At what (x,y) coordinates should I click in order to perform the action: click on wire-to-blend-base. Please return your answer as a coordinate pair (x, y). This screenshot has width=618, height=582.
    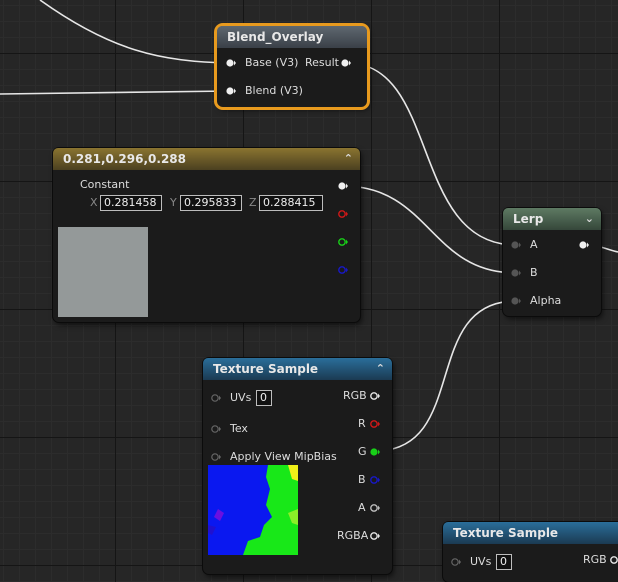
    Looking at the image, I should click on (135, 32).